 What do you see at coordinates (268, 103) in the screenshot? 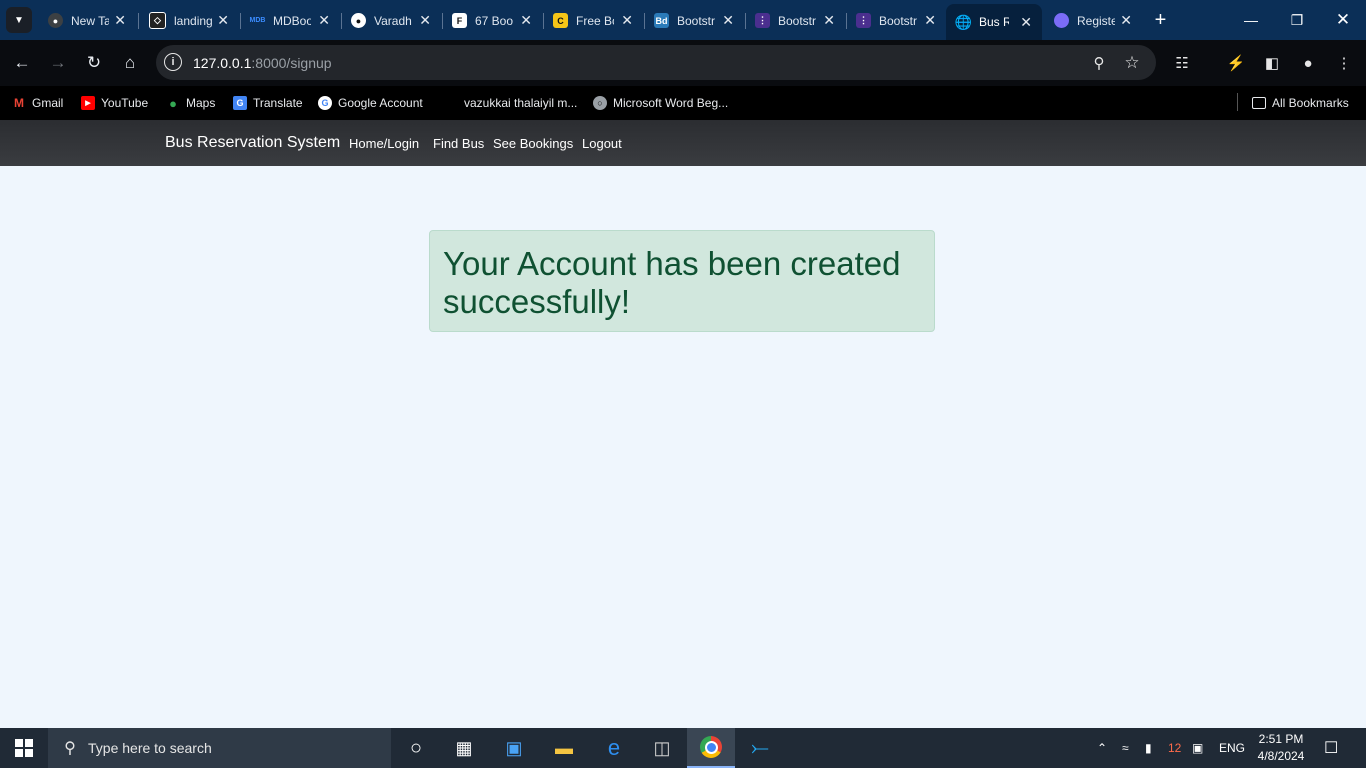
I see `bookmark-translate: G Translate` at bounding box center [268, 103].